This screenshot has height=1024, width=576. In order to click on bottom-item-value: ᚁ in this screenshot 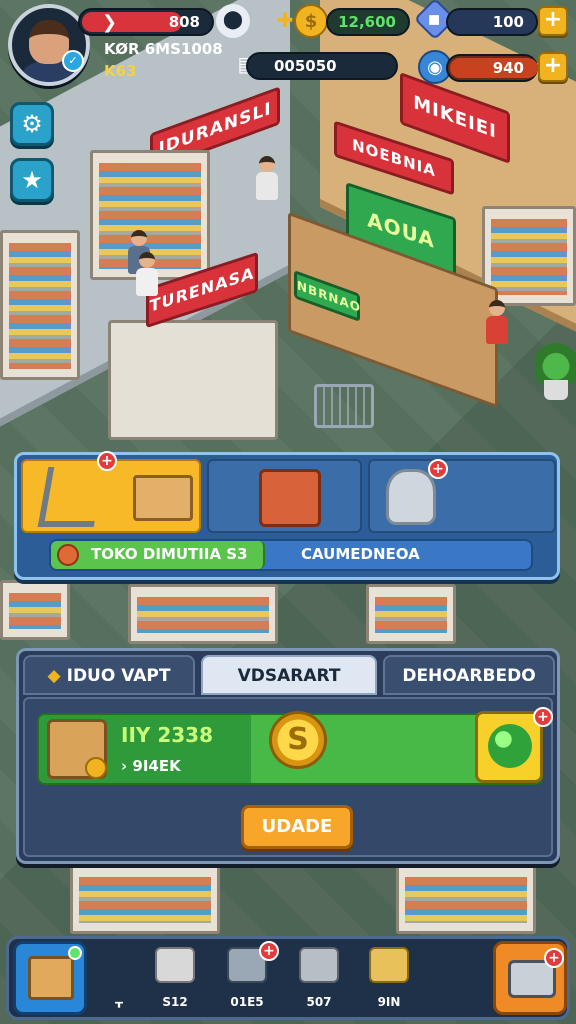, I will do `click(119, 1002)`.